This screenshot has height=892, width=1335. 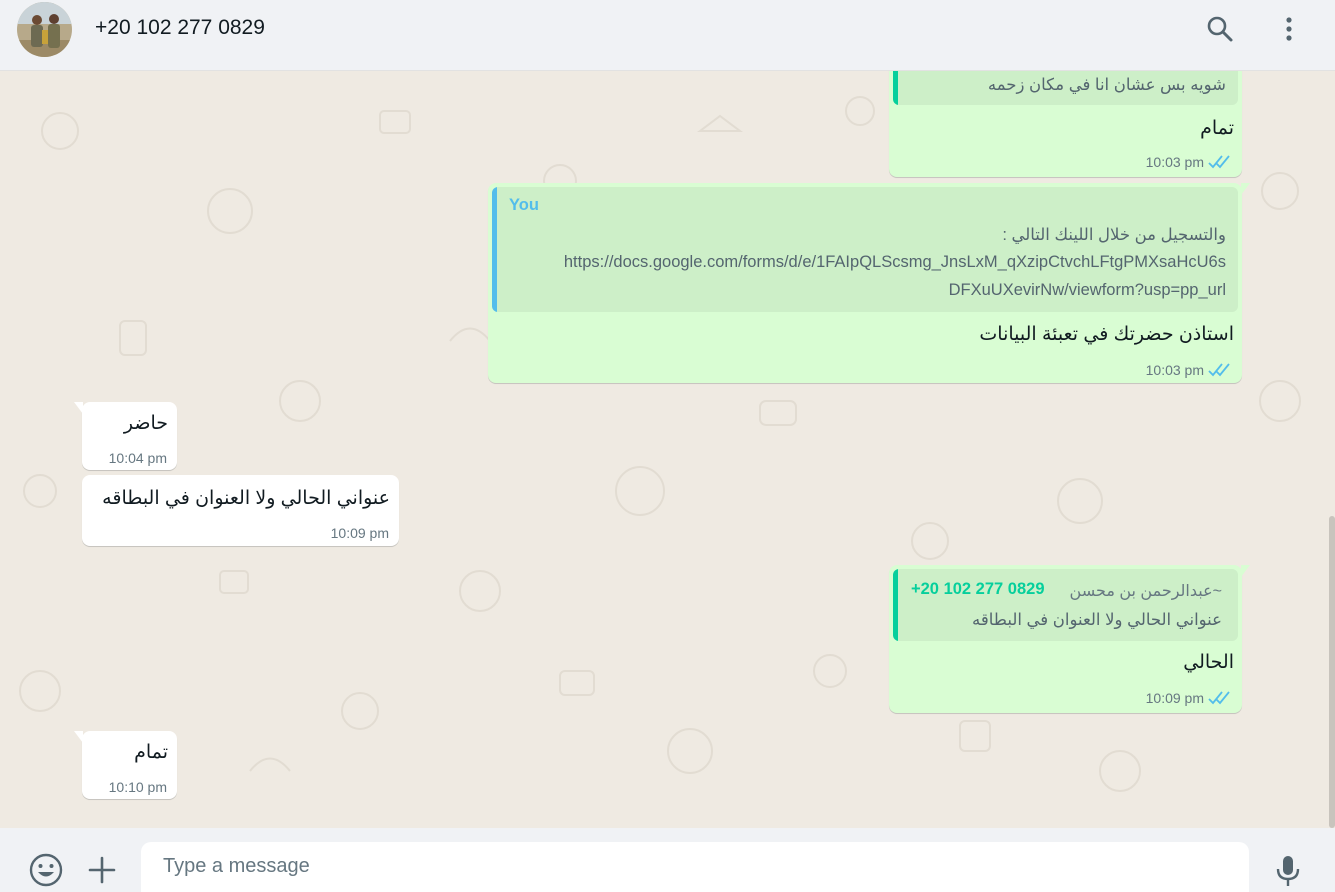 I want to click on message-incoming: تمام 10:10 pm, so click(x=125, y=765).